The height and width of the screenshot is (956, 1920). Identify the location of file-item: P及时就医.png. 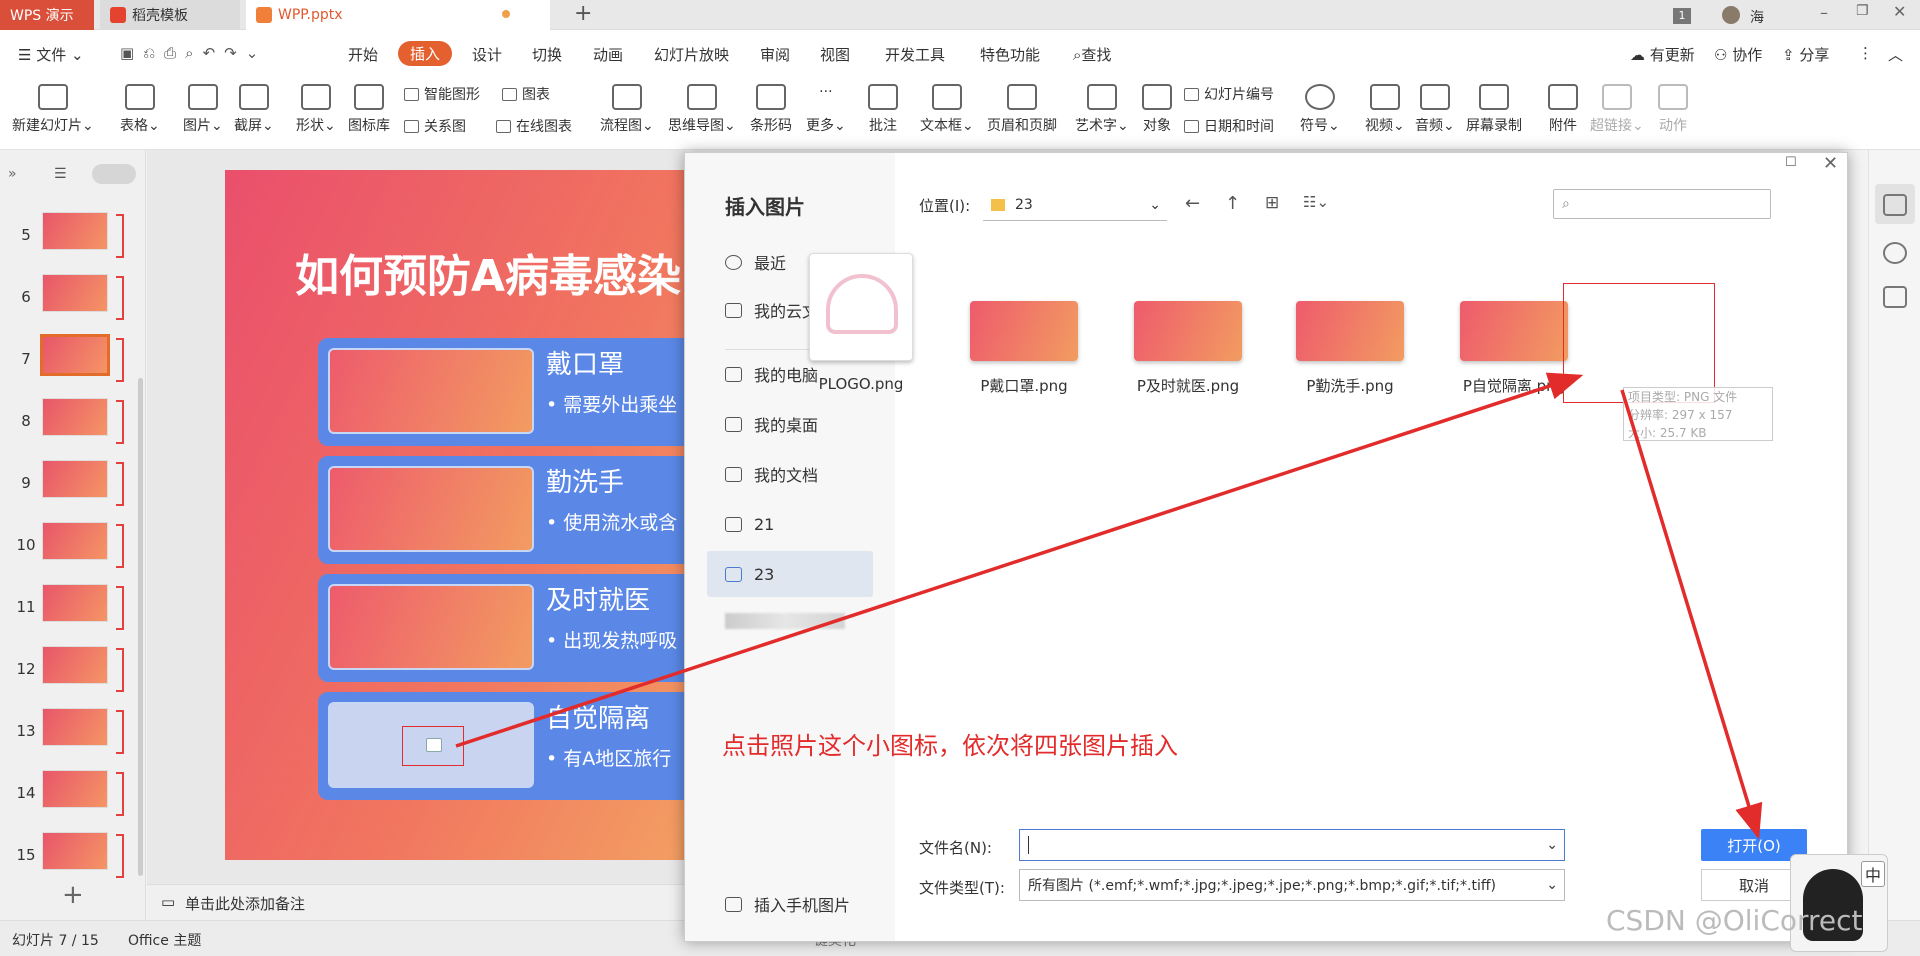
(1188, 348).